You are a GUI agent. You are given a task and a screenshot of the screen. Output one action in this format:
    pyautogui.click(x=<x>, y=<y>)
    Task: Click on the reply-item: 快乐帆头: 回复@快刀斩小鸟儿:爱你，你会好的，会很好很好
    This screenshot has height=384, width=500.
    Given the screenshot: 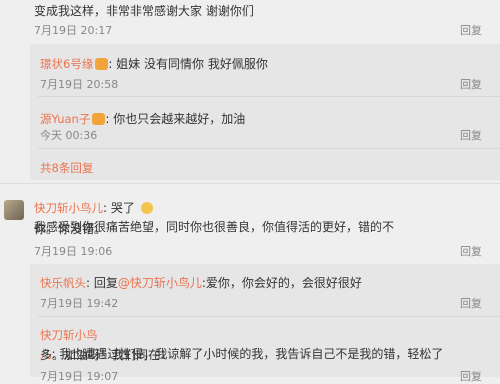 What is the action you would take?
    pyautogui.click(x=201, y=281)
    